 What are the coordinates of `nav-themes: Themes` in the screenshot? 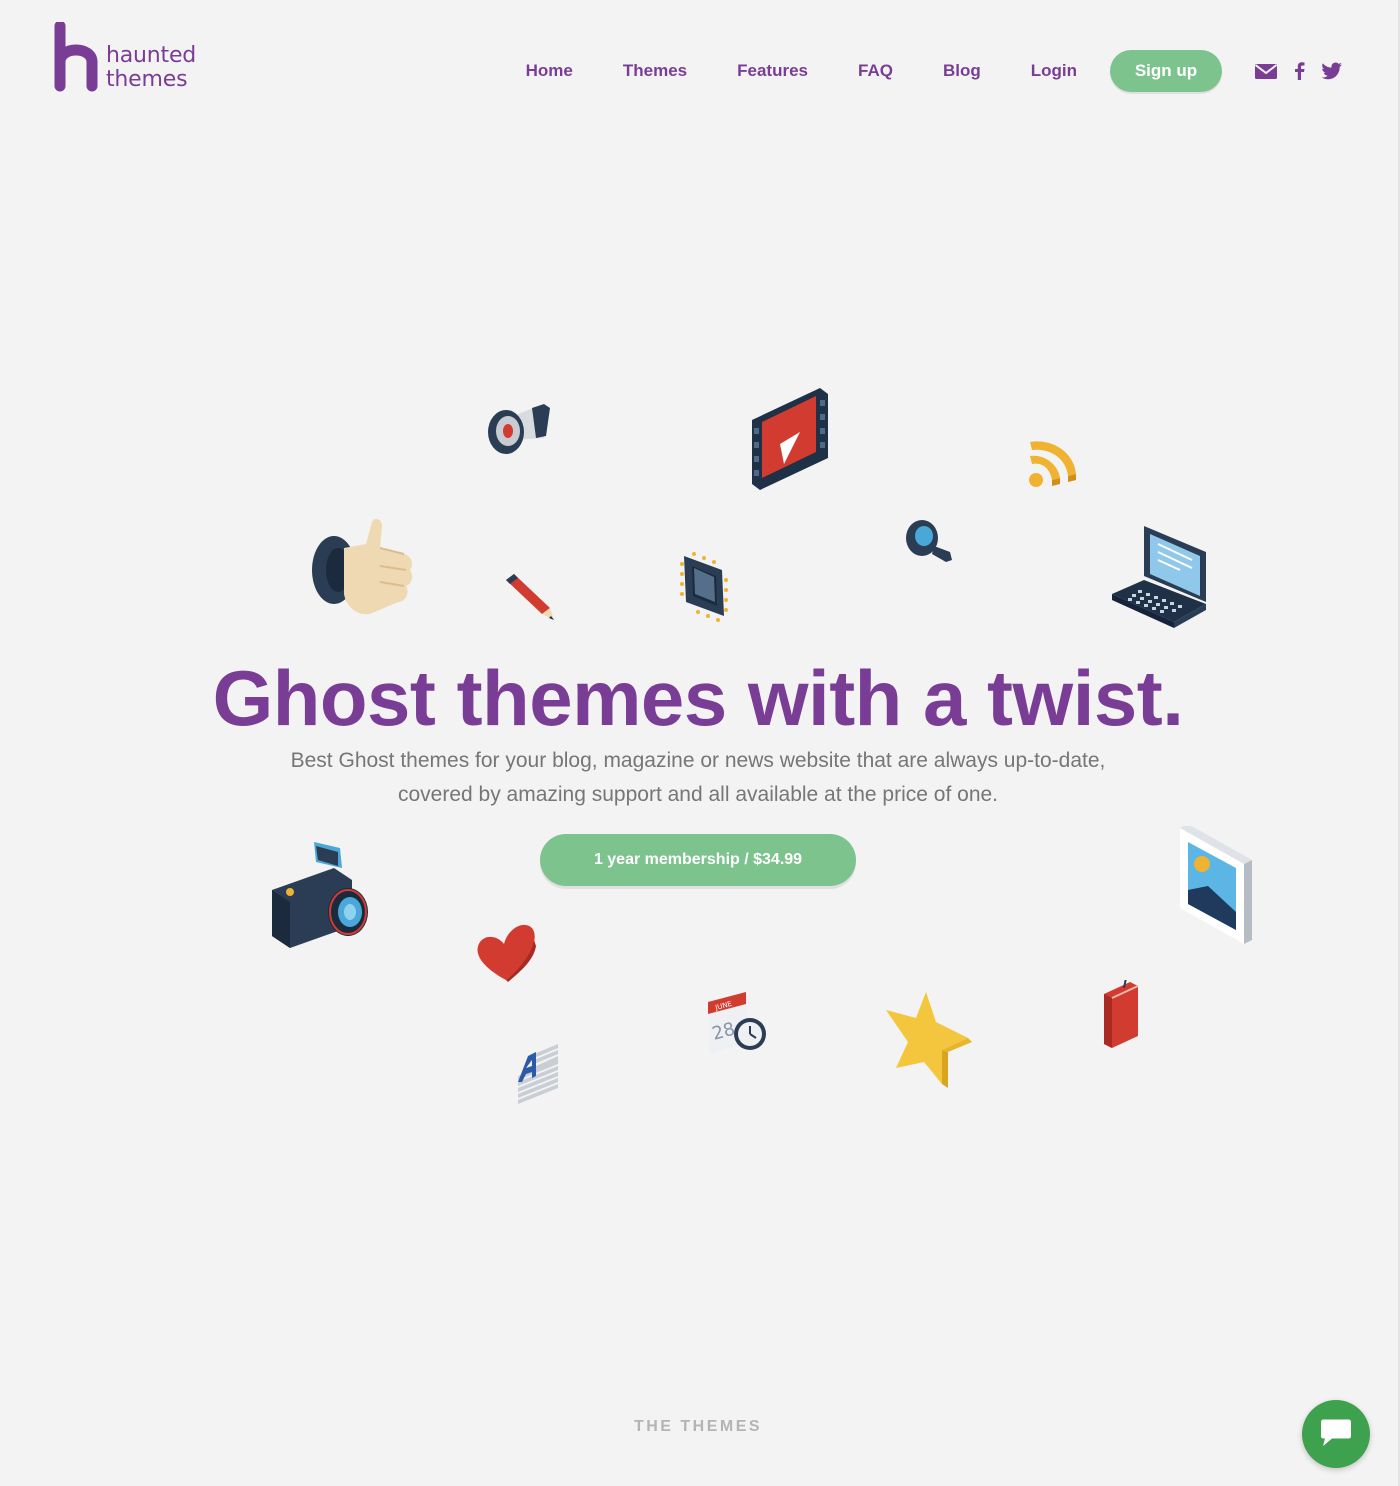 It's located at (655, 71).